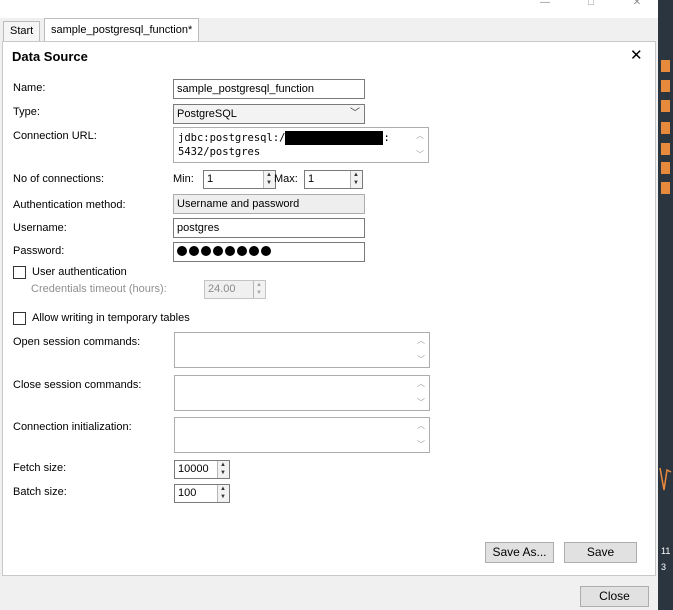  What do you see at coordinates (386, 138) in the screenshot?
I see `connection-url-suffix: :` at bounding box center [386, 138].